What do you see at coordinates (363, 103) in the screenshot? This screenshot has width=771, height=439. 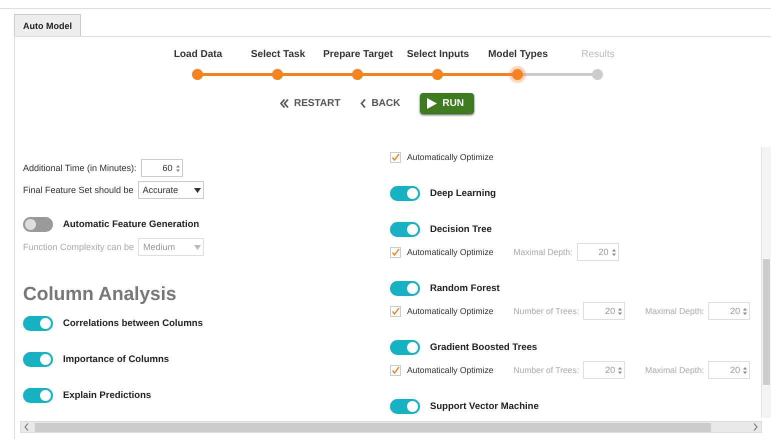 I see `chevron-icon` at bounding box center [363, 103].